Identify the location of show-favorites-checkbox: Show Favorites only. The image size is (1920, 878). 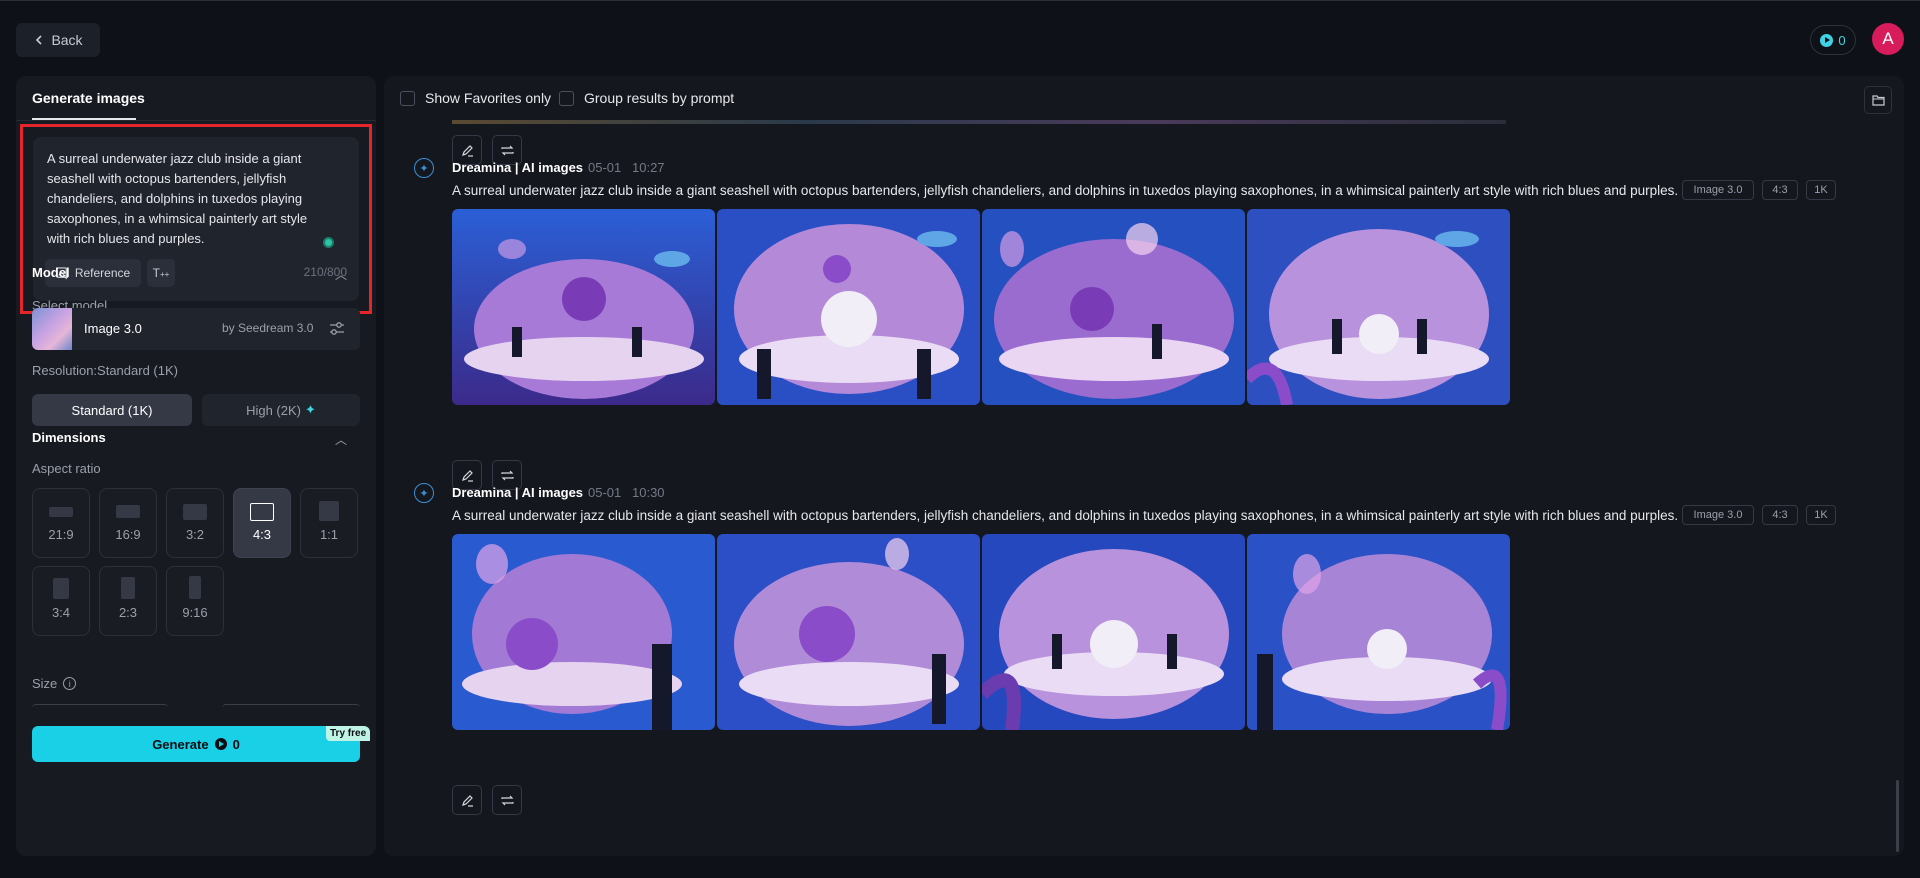
(475, 98).